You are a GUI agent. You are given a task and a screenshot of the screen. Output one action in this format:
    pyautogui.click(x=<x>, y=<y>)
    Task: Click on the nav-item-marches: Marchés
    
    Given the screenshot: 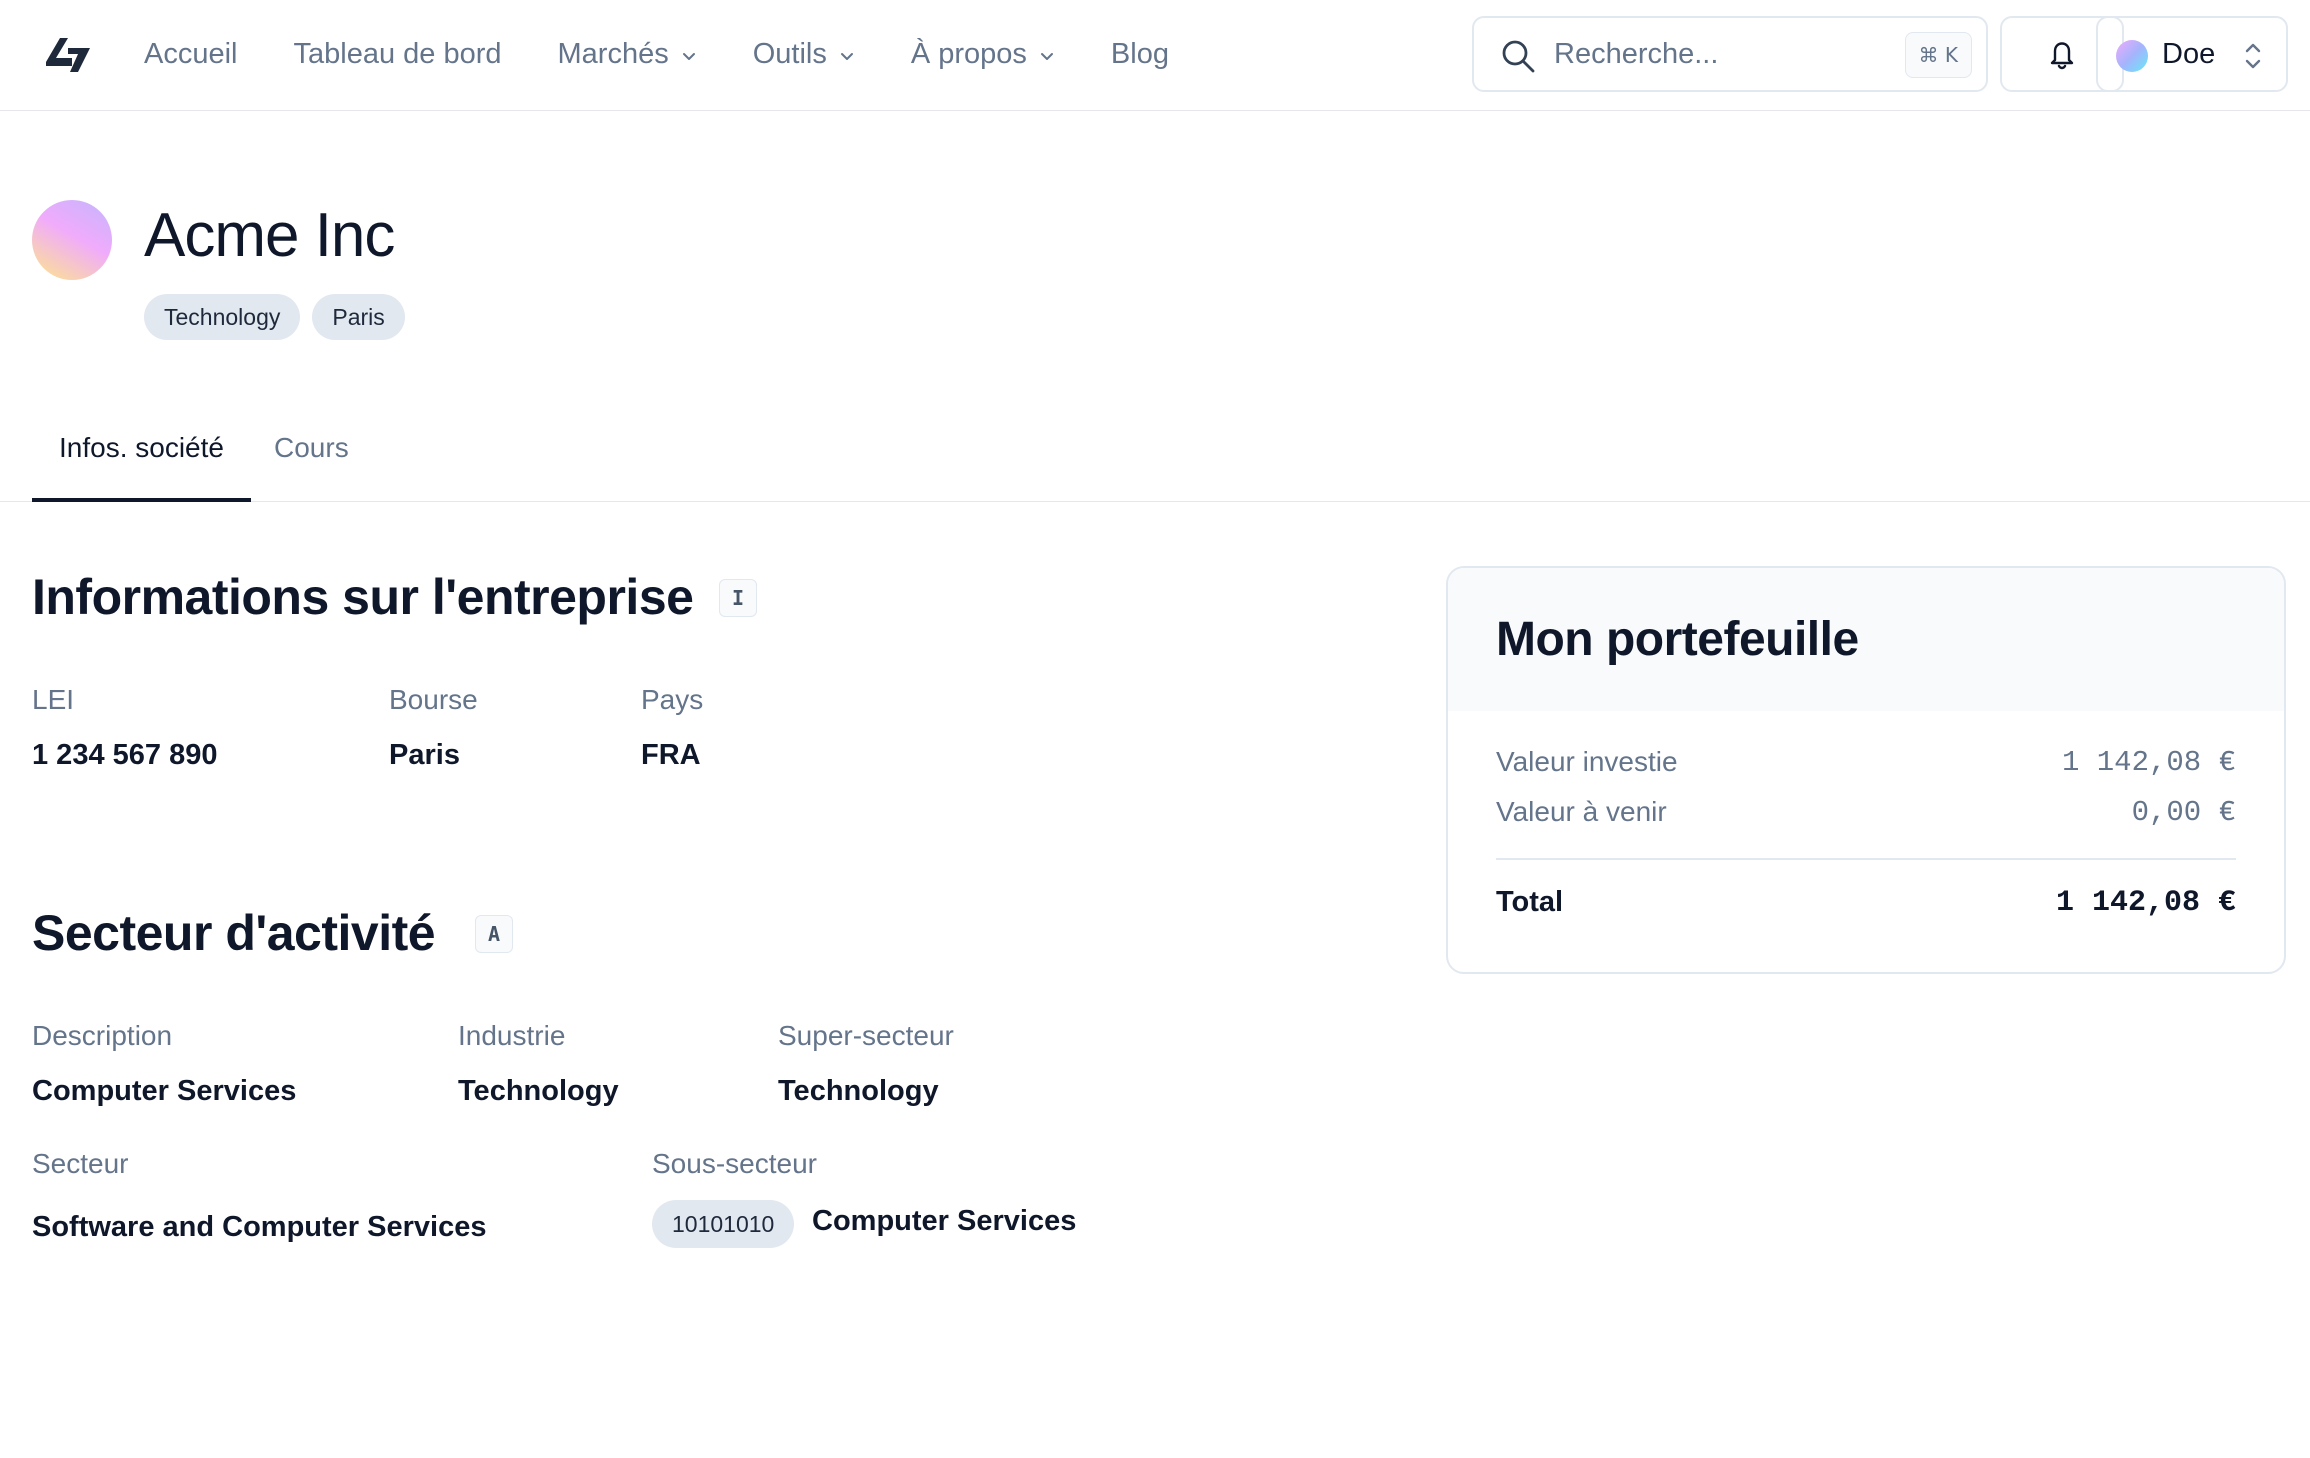 What is the action you would take?
    pyautogui.click(x=627, y=54)
    